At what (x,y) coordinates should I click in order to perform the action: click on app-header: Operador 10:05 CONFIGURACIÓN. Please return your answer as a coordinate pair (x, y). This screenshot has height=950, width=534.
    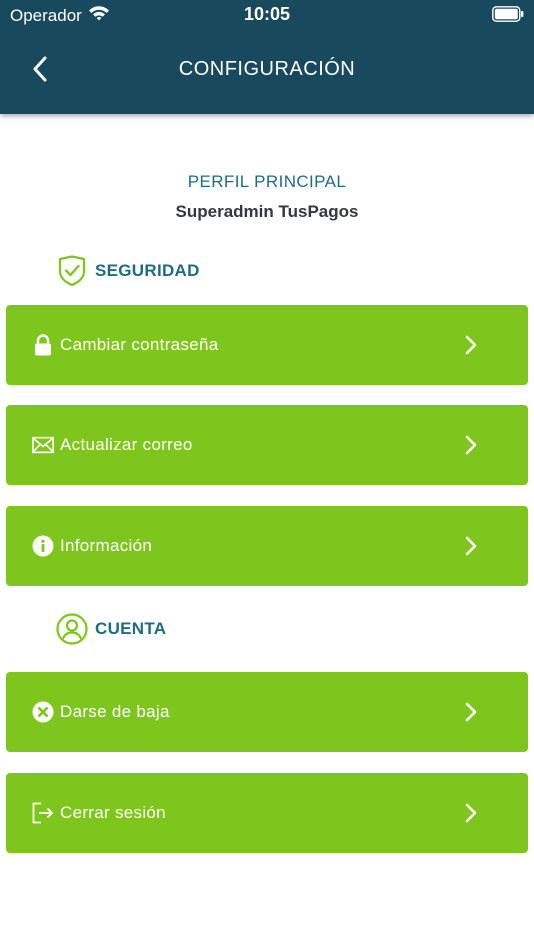
    Looking at the image, I should click on (267, 57).